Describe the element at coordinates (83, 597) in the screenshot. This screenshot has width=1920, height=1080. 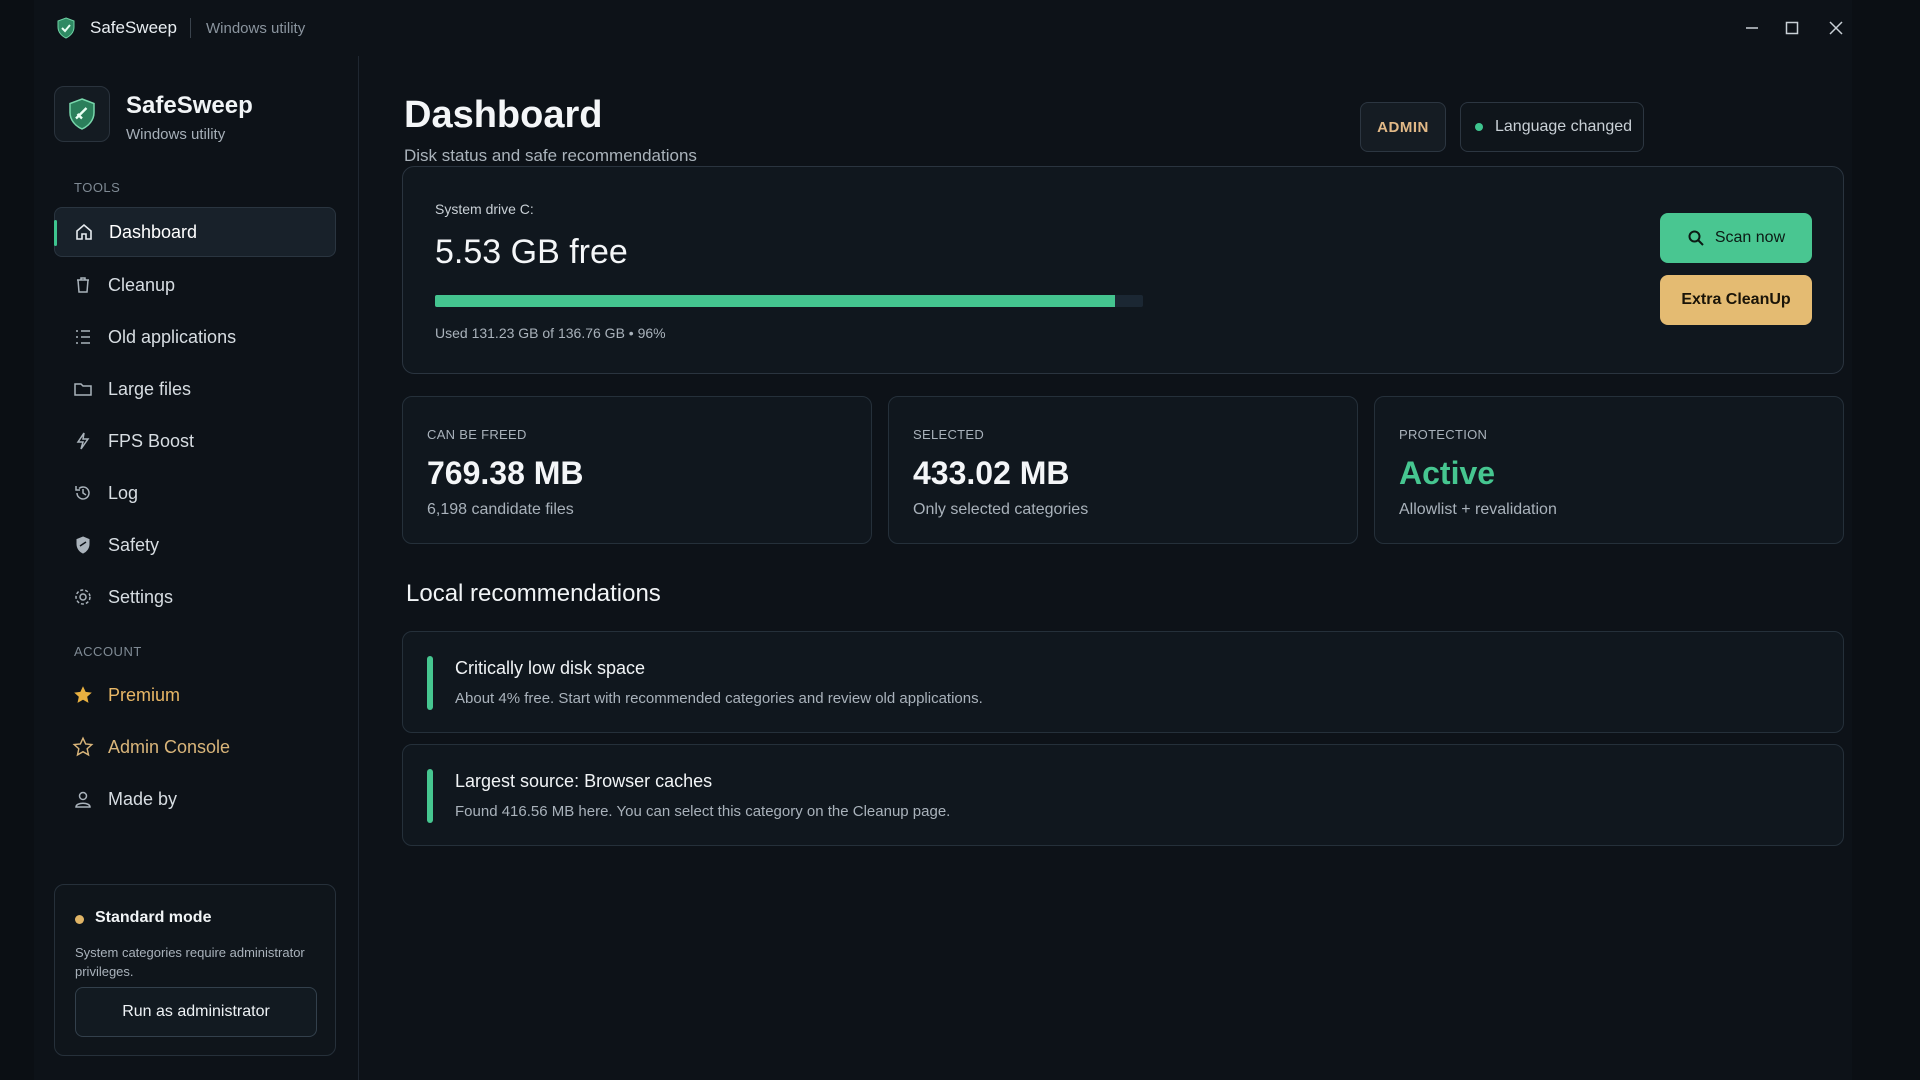
I see `gear-icon` at that location.